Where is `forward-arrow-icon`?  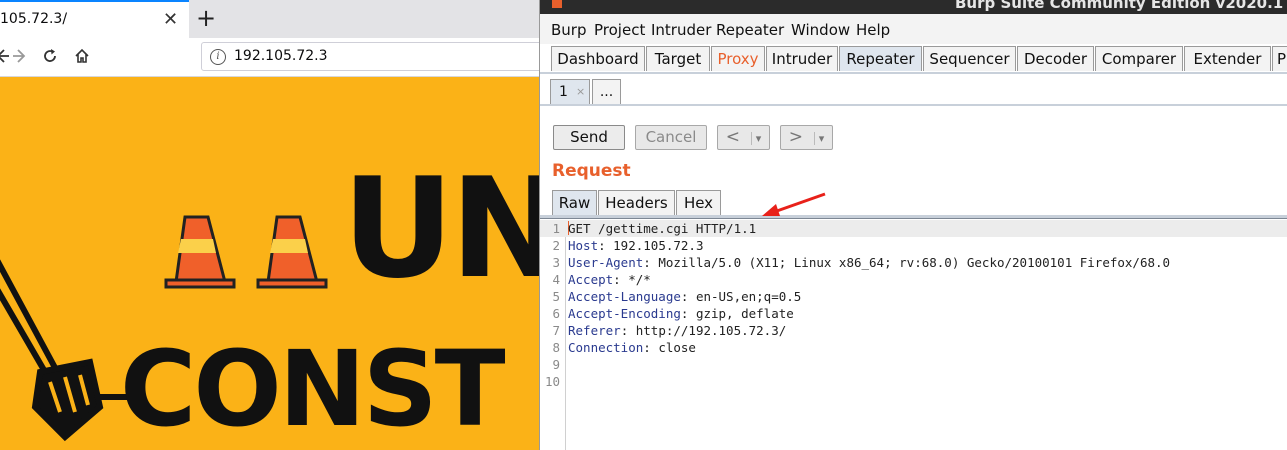
forward-arrow-icon is located at coordinates (20, 56).